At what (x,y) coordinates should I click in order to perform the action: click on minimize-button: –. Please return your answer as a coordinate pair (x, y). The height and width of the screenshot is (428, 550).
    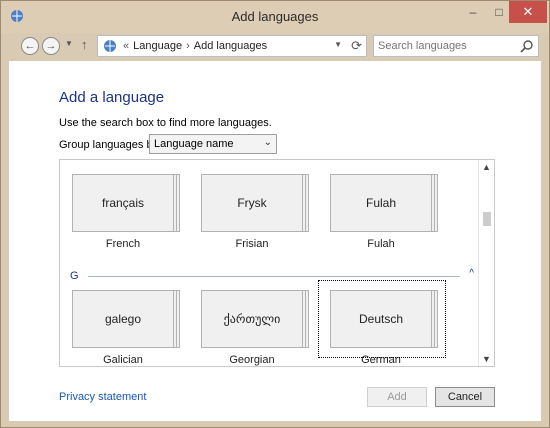
    Looking at the image, I should click on (473, 12).